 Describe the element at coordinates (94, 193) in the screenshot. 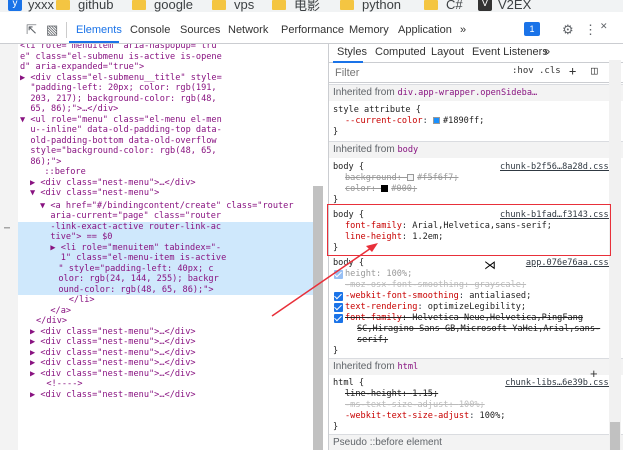

I see `dom-line: ▼ <div class="nest-menu">` at that location.